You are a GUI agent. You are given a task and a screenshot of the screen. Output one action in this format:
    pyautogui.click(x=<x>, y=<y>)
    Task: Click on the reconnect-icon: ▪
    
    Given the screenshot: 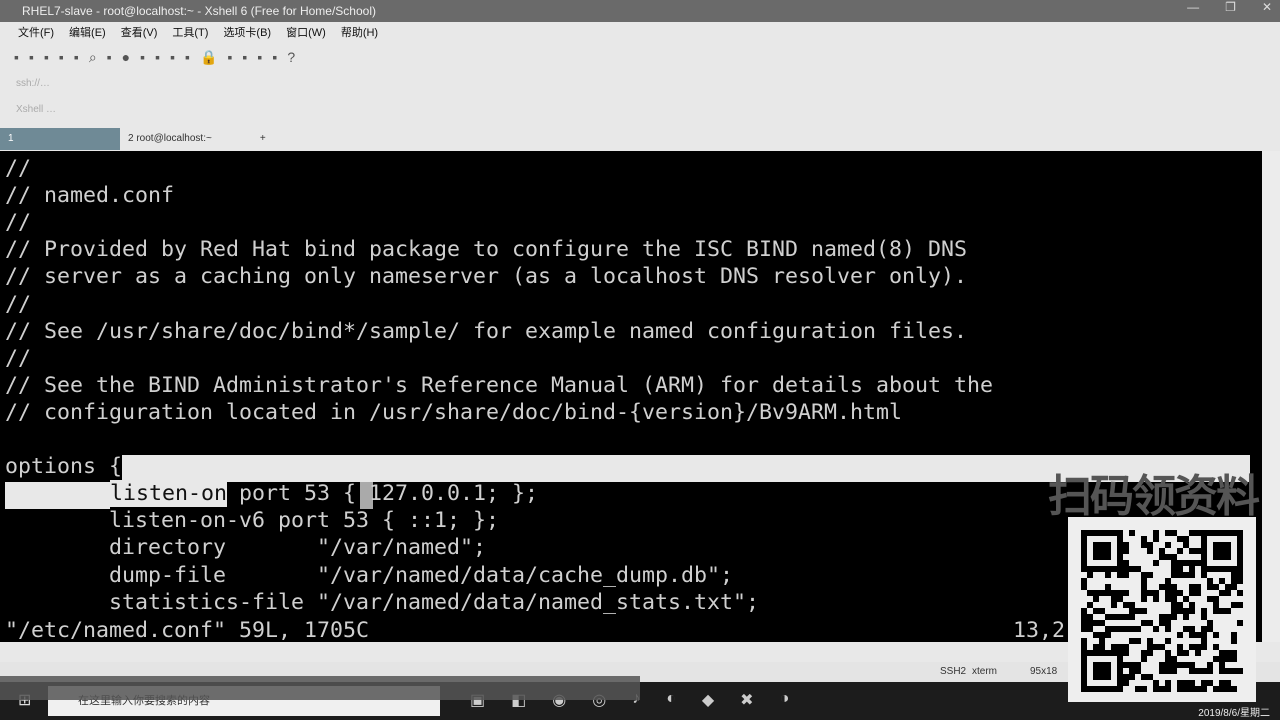 What is the action you would take?
    pyautogui.click(x=46, y=57)
    